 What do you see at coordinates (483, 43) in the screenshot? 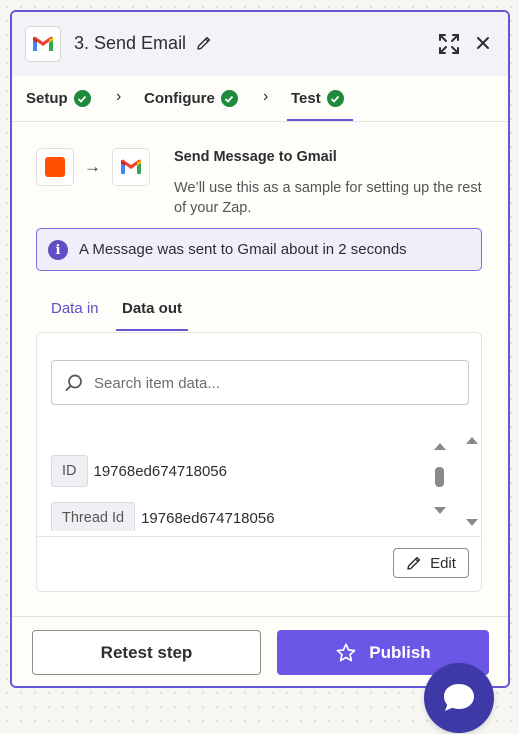
I see `close-icon` at bounding box center [483, 43].